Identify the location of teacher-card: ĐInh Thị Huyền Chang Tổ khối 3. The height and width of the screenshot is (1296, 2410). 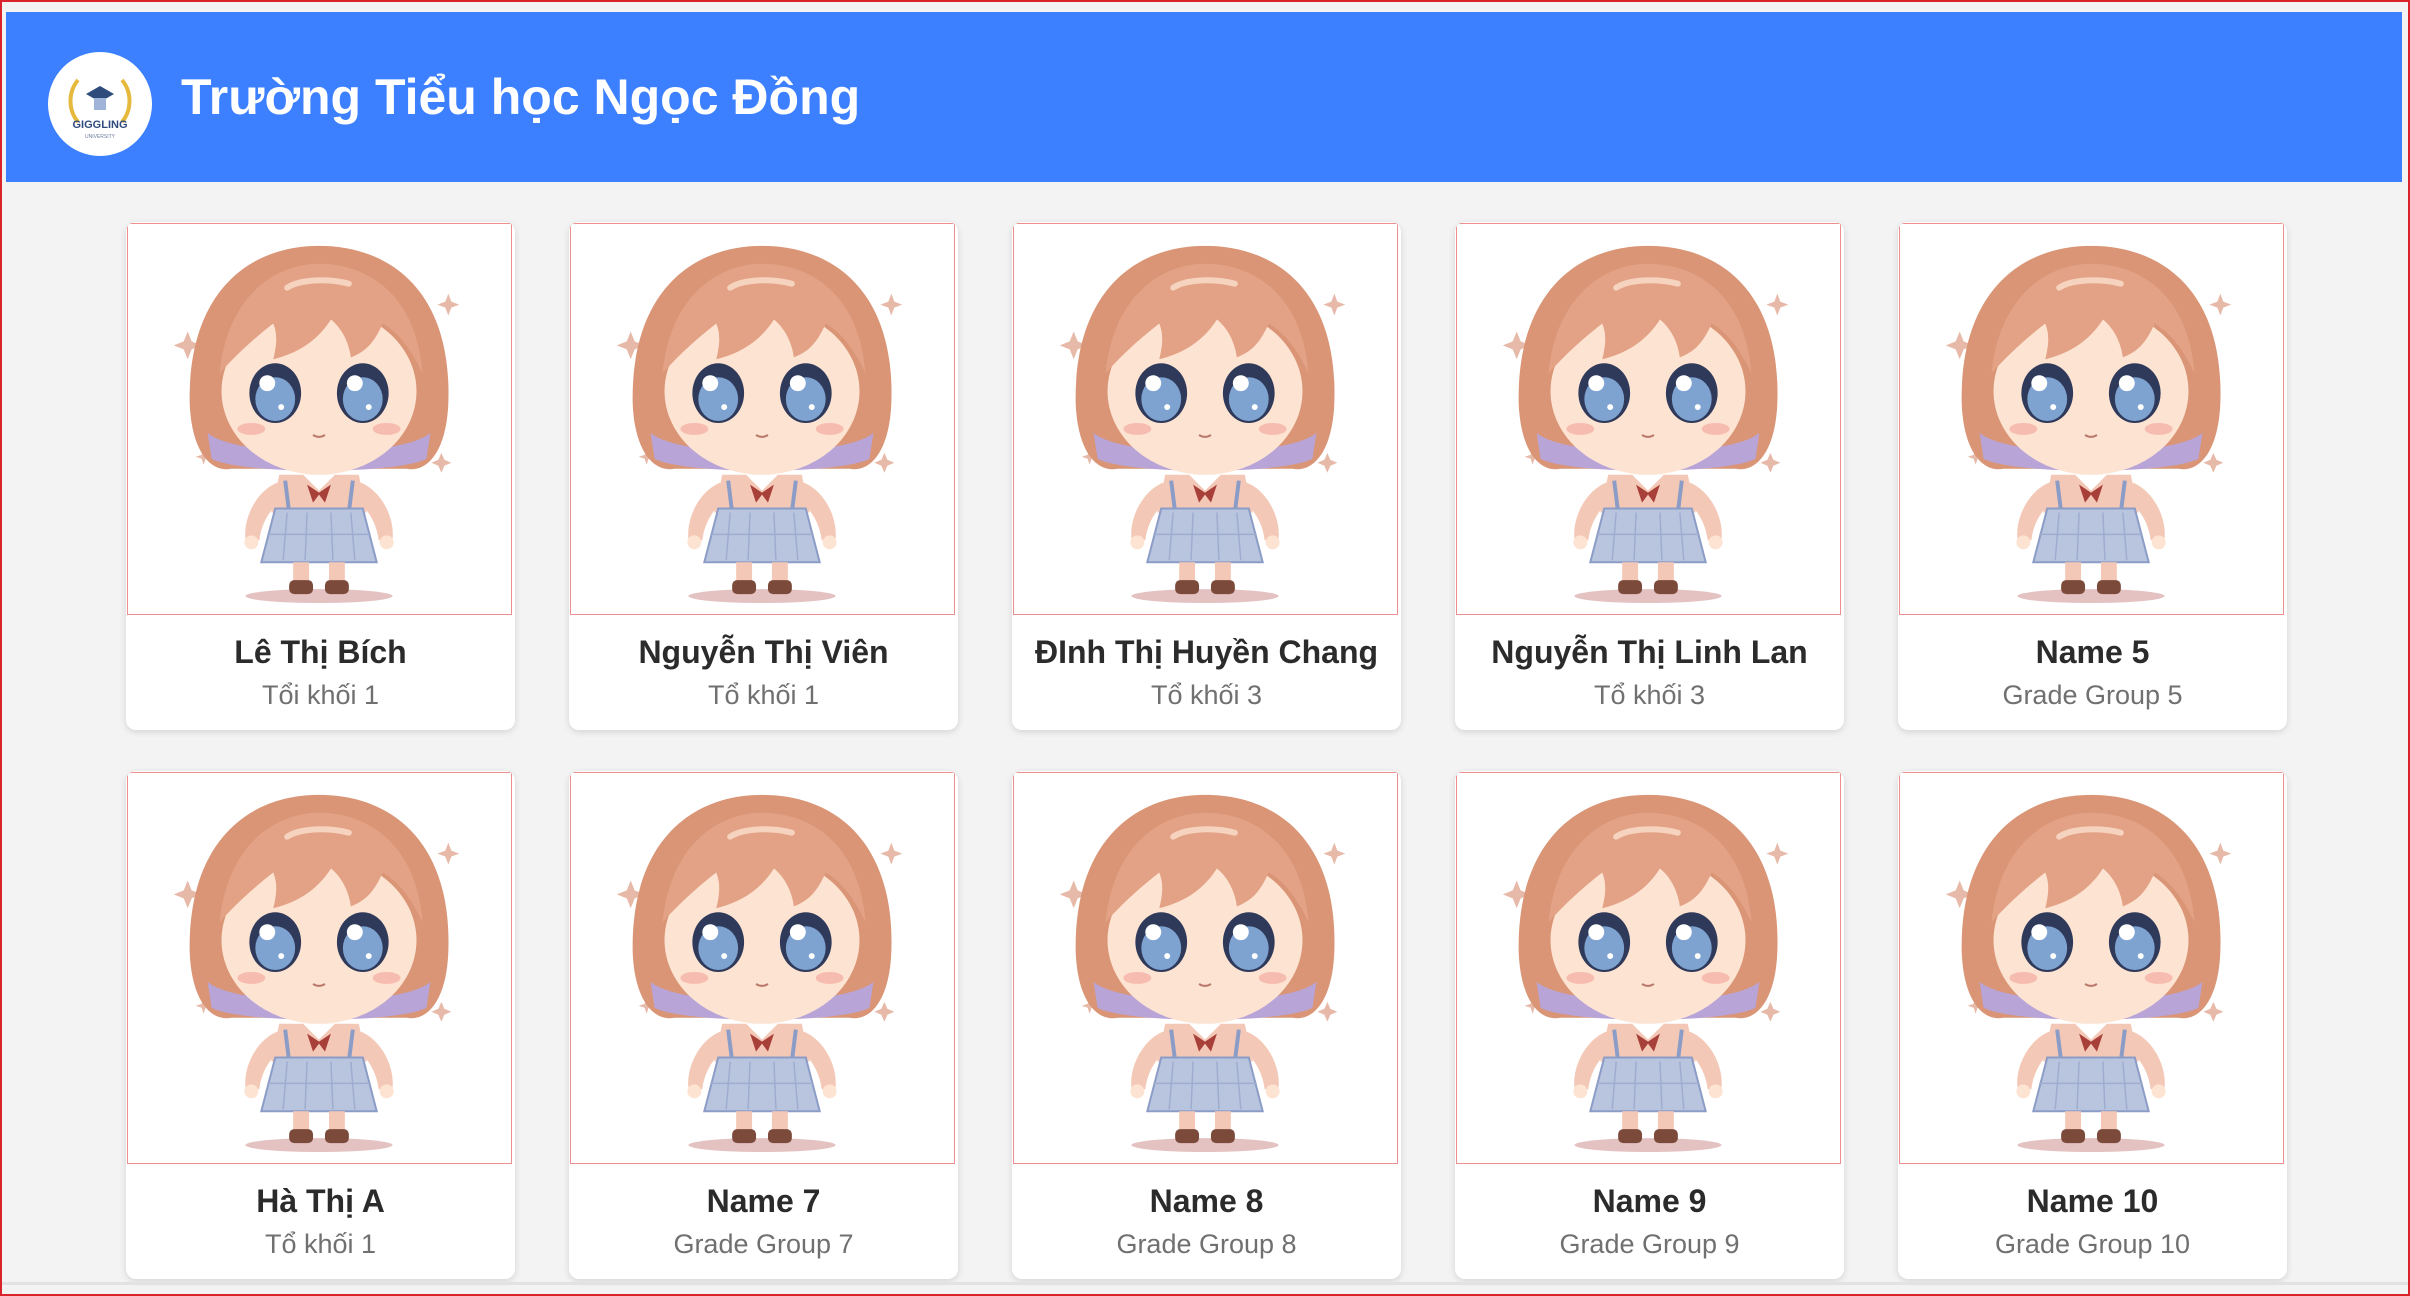
(1206, 476).